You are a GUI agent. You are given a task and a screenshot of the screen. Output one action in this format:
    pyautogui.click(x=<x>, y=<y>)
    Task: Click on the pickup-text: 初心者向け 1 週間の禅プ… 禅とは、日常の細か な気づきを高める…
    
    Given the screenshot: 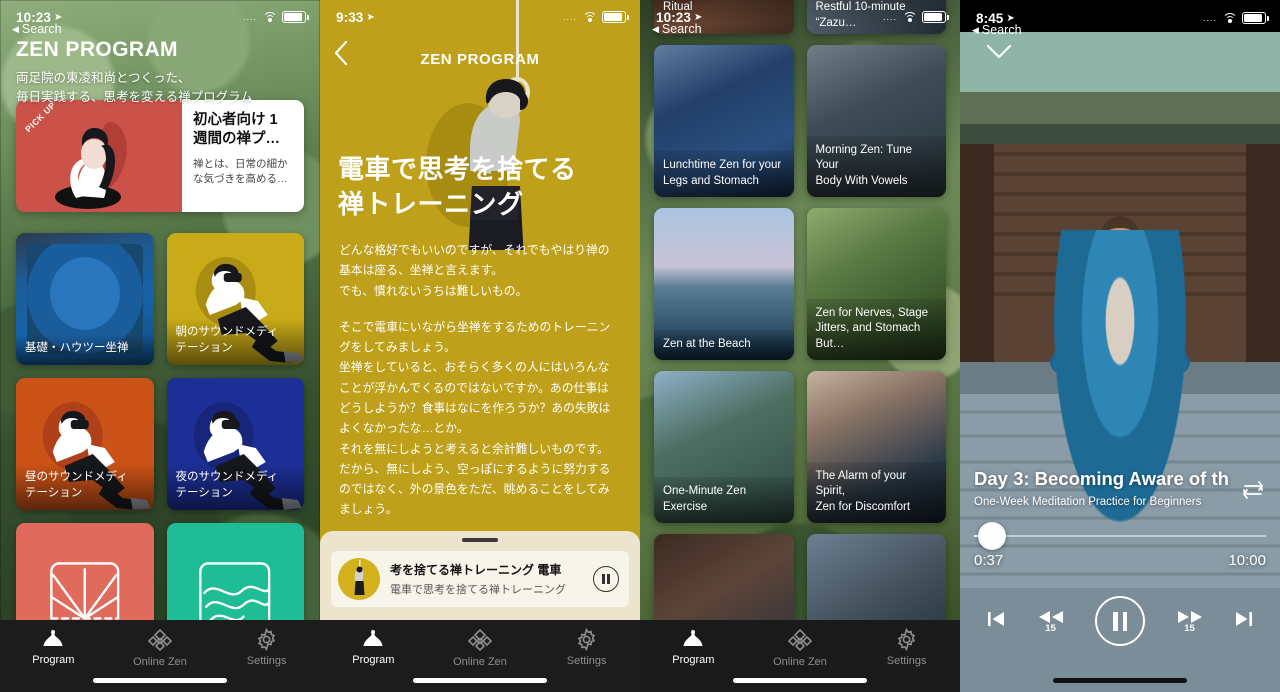 What is the action you would take?
    pyautogui.click(x=243, y=156)
    